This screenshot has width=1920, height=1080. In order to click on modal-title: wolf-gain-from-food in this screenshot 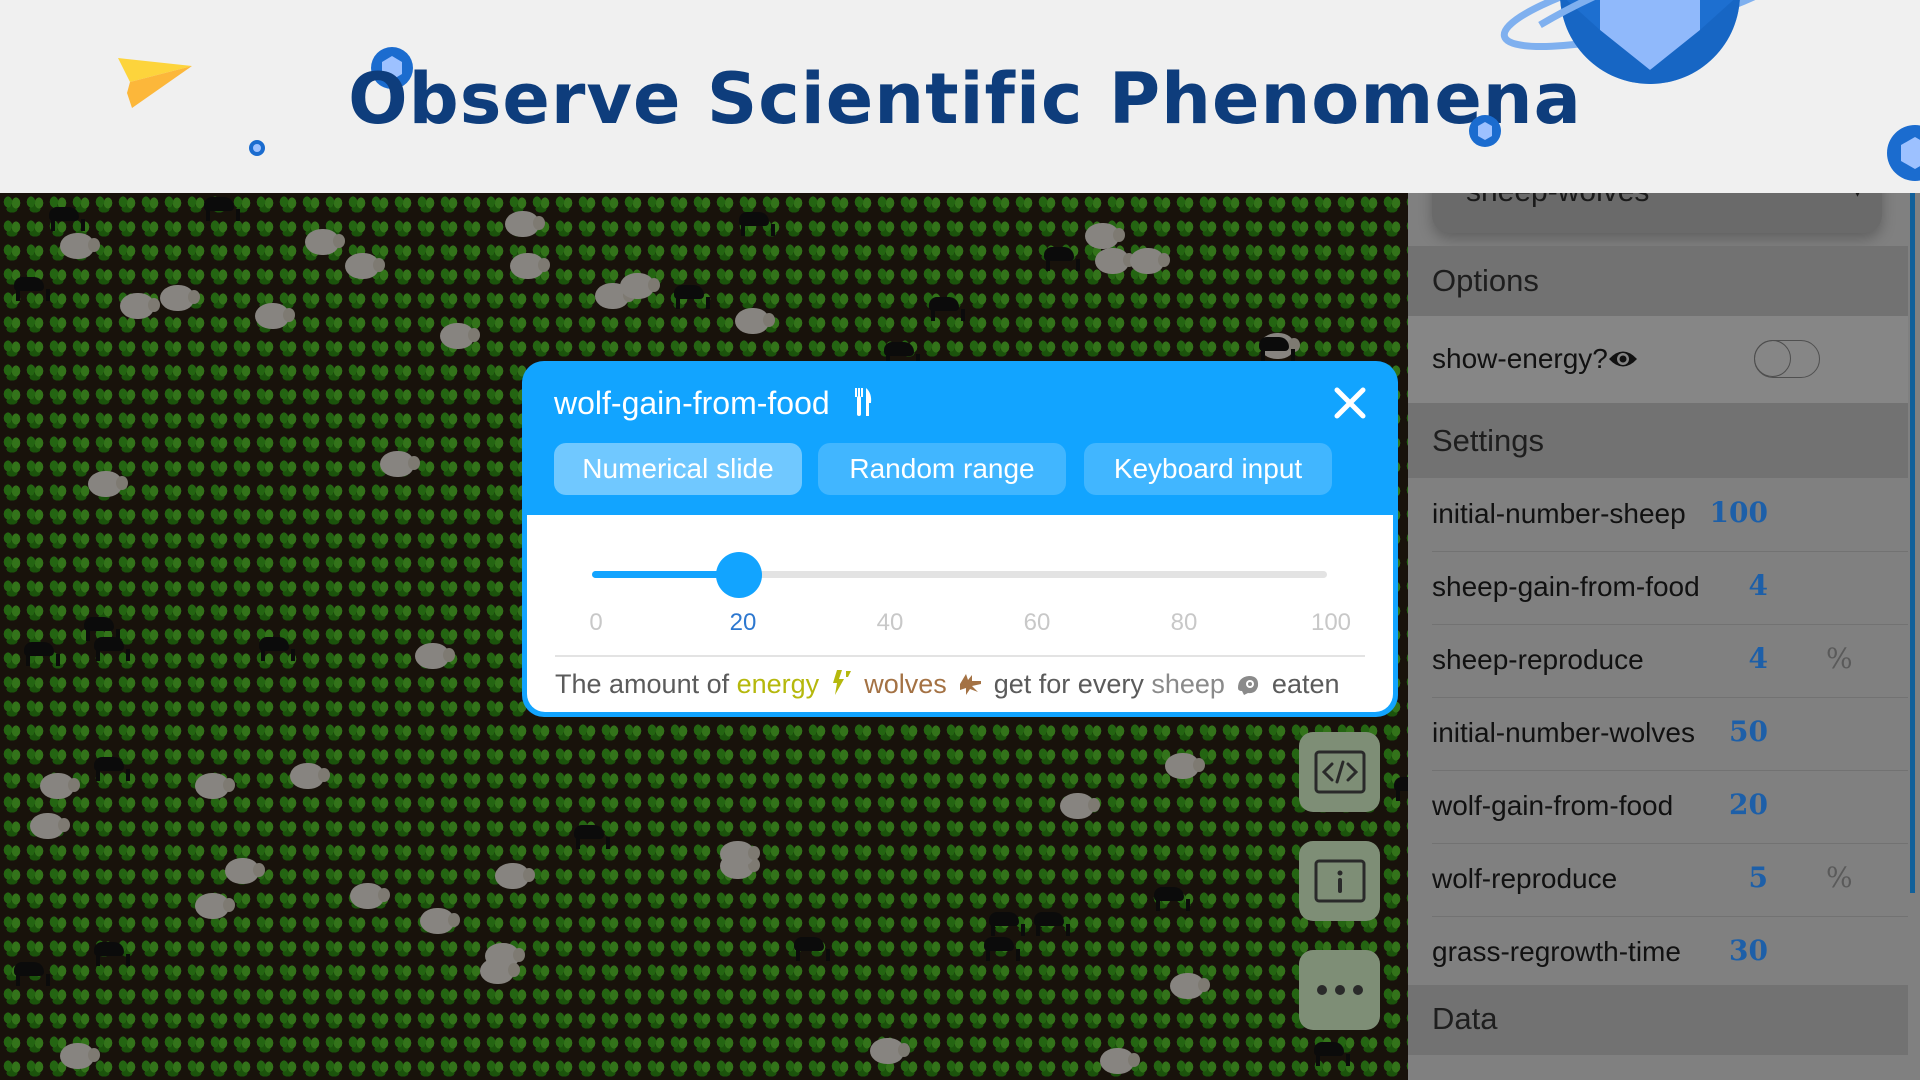, I will do `click(713, 403)`.